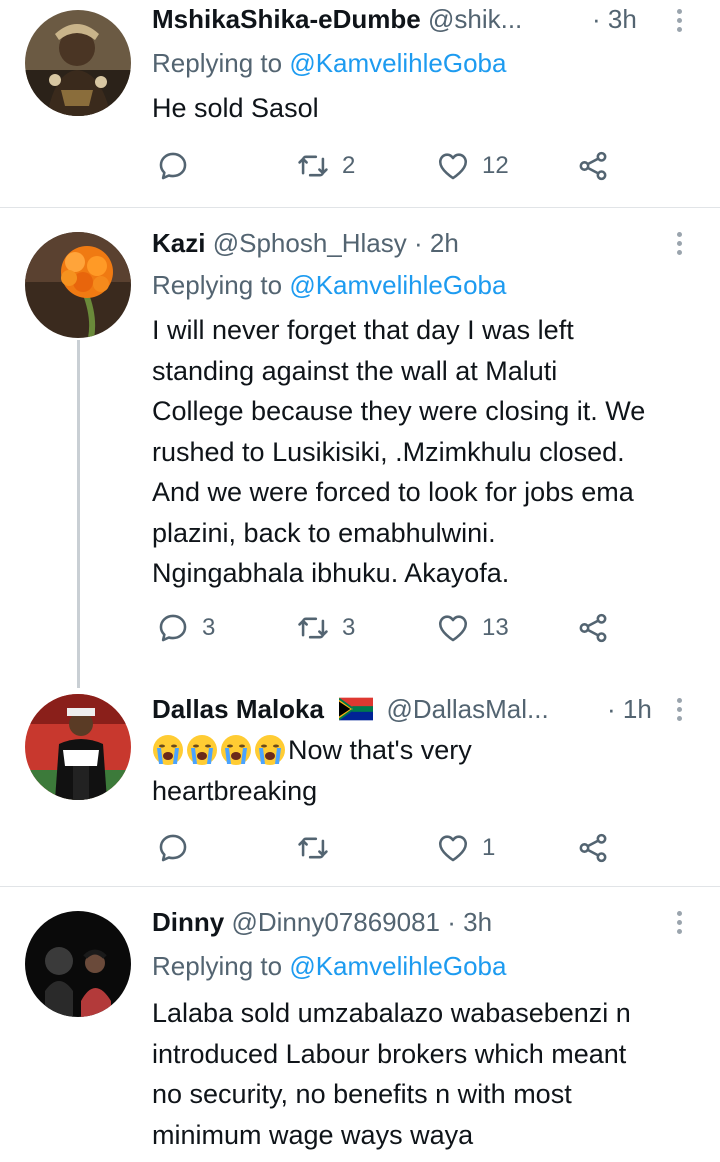  I want to click on tweet-header: Kazi @Sphosh_Hlasy · 2h, so click(305, 243).